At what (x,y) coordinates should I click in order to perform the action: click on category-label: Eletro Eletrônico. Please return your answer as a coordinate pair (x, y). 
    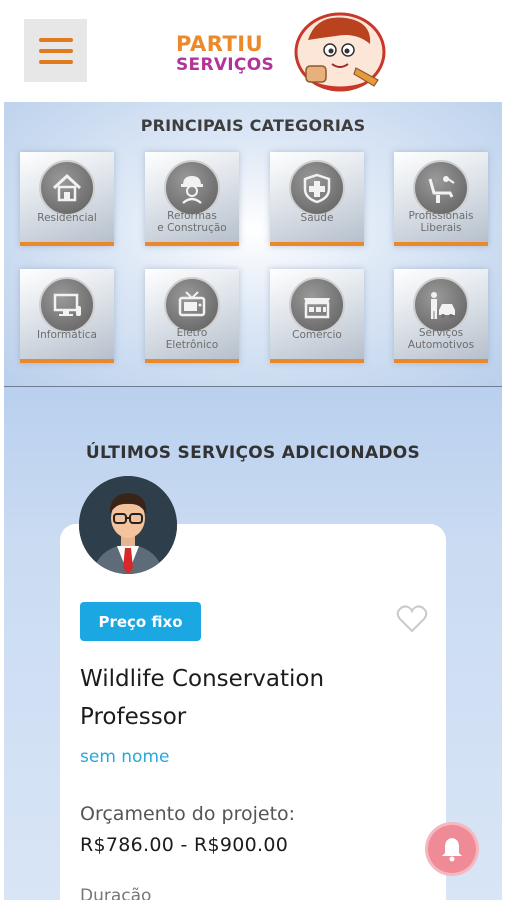
    Looking at the image, I should click on (192, 339).